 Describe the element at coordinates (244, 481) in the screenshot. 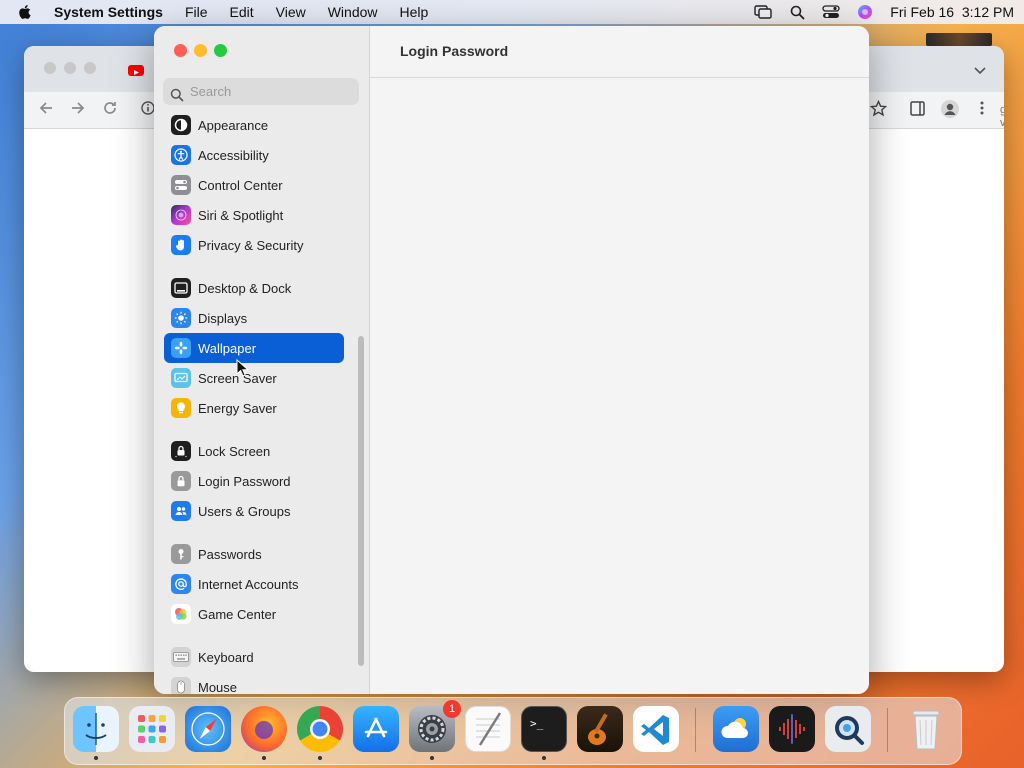

I see `sidebar-item-label: Login Password` at that location.